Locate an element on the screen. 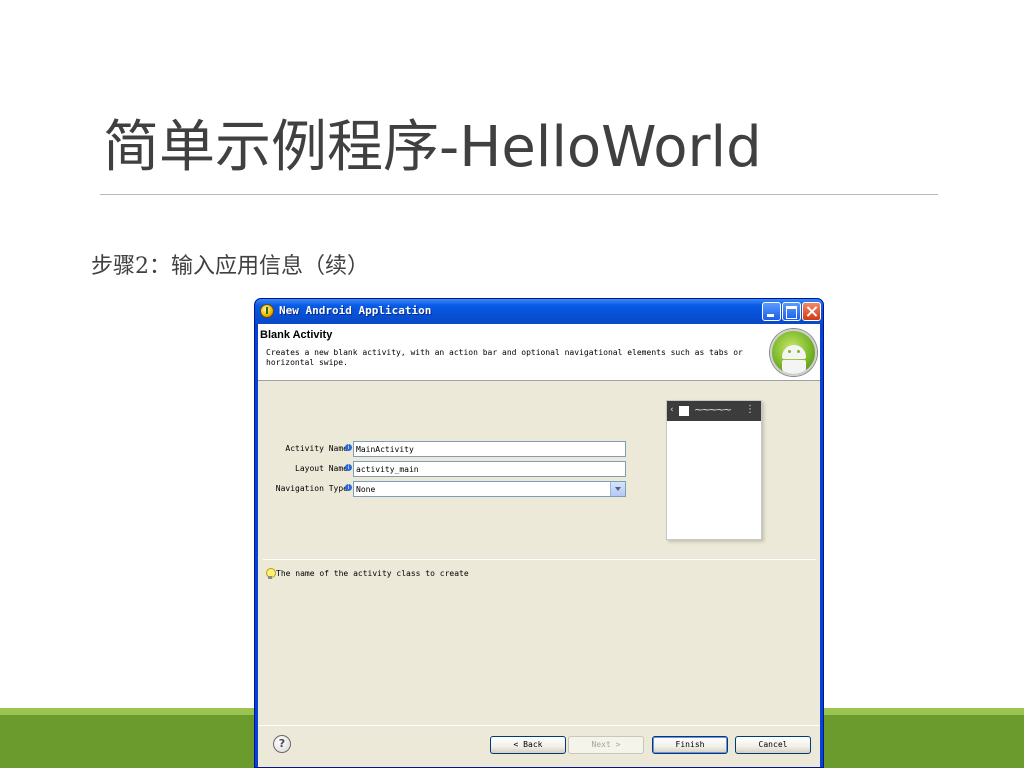 This screenshot has width=1024, height=768. preview-title-placeholder: ~~~~~ is located at coordinates (713, 409).